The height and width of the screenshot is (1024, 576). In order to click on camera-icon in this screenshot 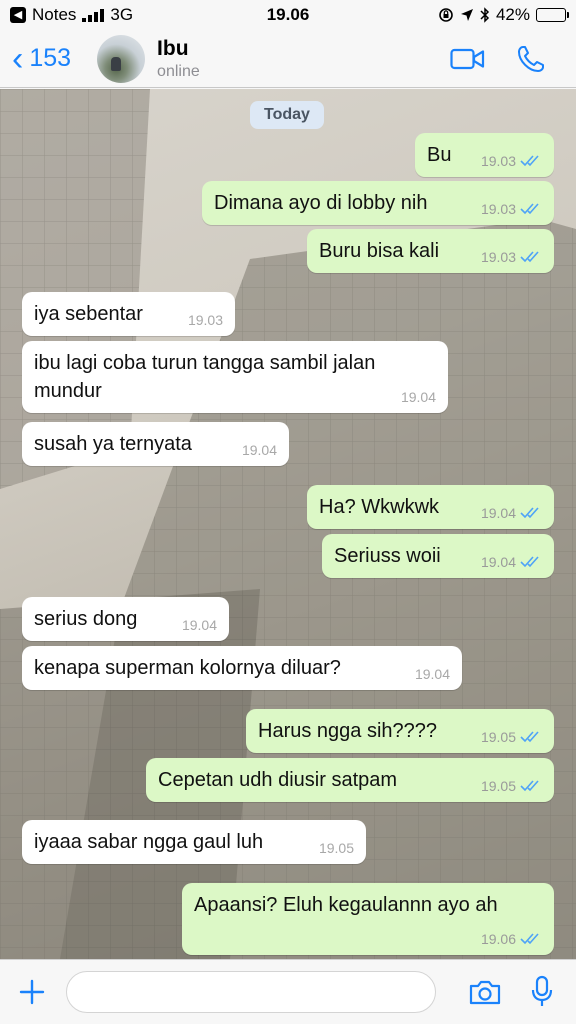, I will do `click(485, 992)`.